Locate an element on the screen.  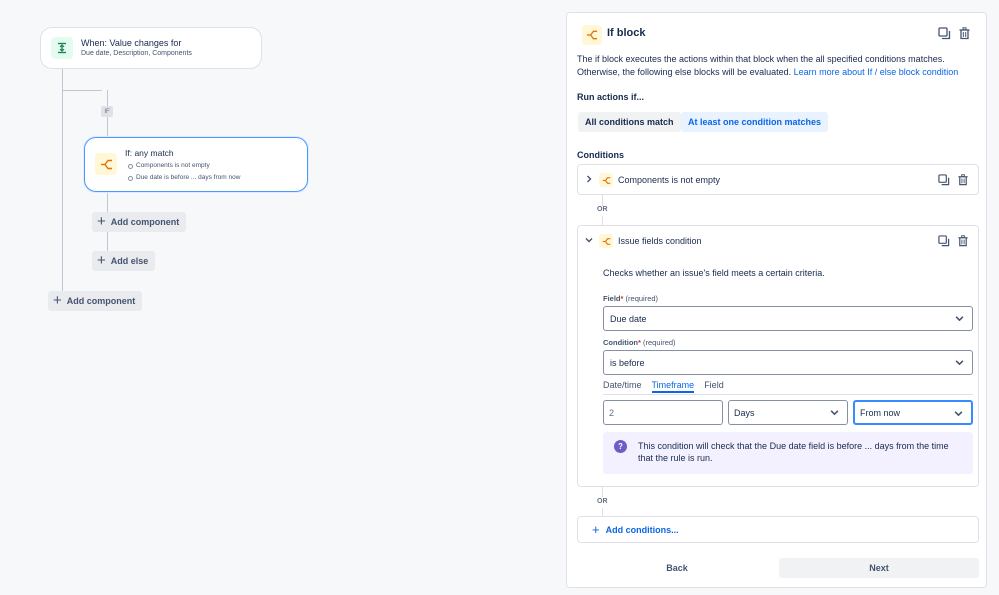
if-block-title: If: any match is located at coordinates (149, 153).